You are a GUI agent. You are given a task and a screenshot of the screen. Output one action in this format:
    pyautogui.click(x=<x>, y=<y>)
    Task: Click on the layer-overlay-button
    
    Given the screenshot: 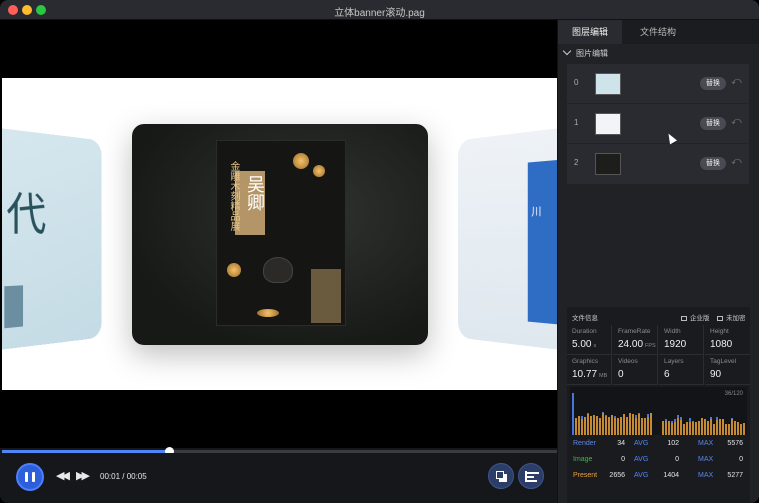 What is the action you would take?
    pyautogui.click(x=501, y=476)
    